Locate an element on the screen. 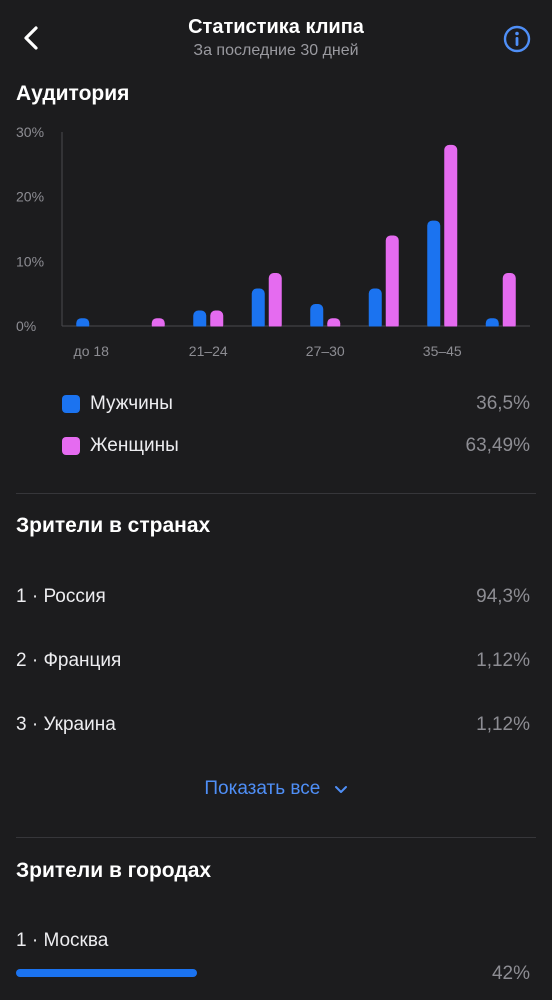 The height and width of the screenshot is (1000, 552). y-tick-label: 0% is located at coordinates (26, 326).